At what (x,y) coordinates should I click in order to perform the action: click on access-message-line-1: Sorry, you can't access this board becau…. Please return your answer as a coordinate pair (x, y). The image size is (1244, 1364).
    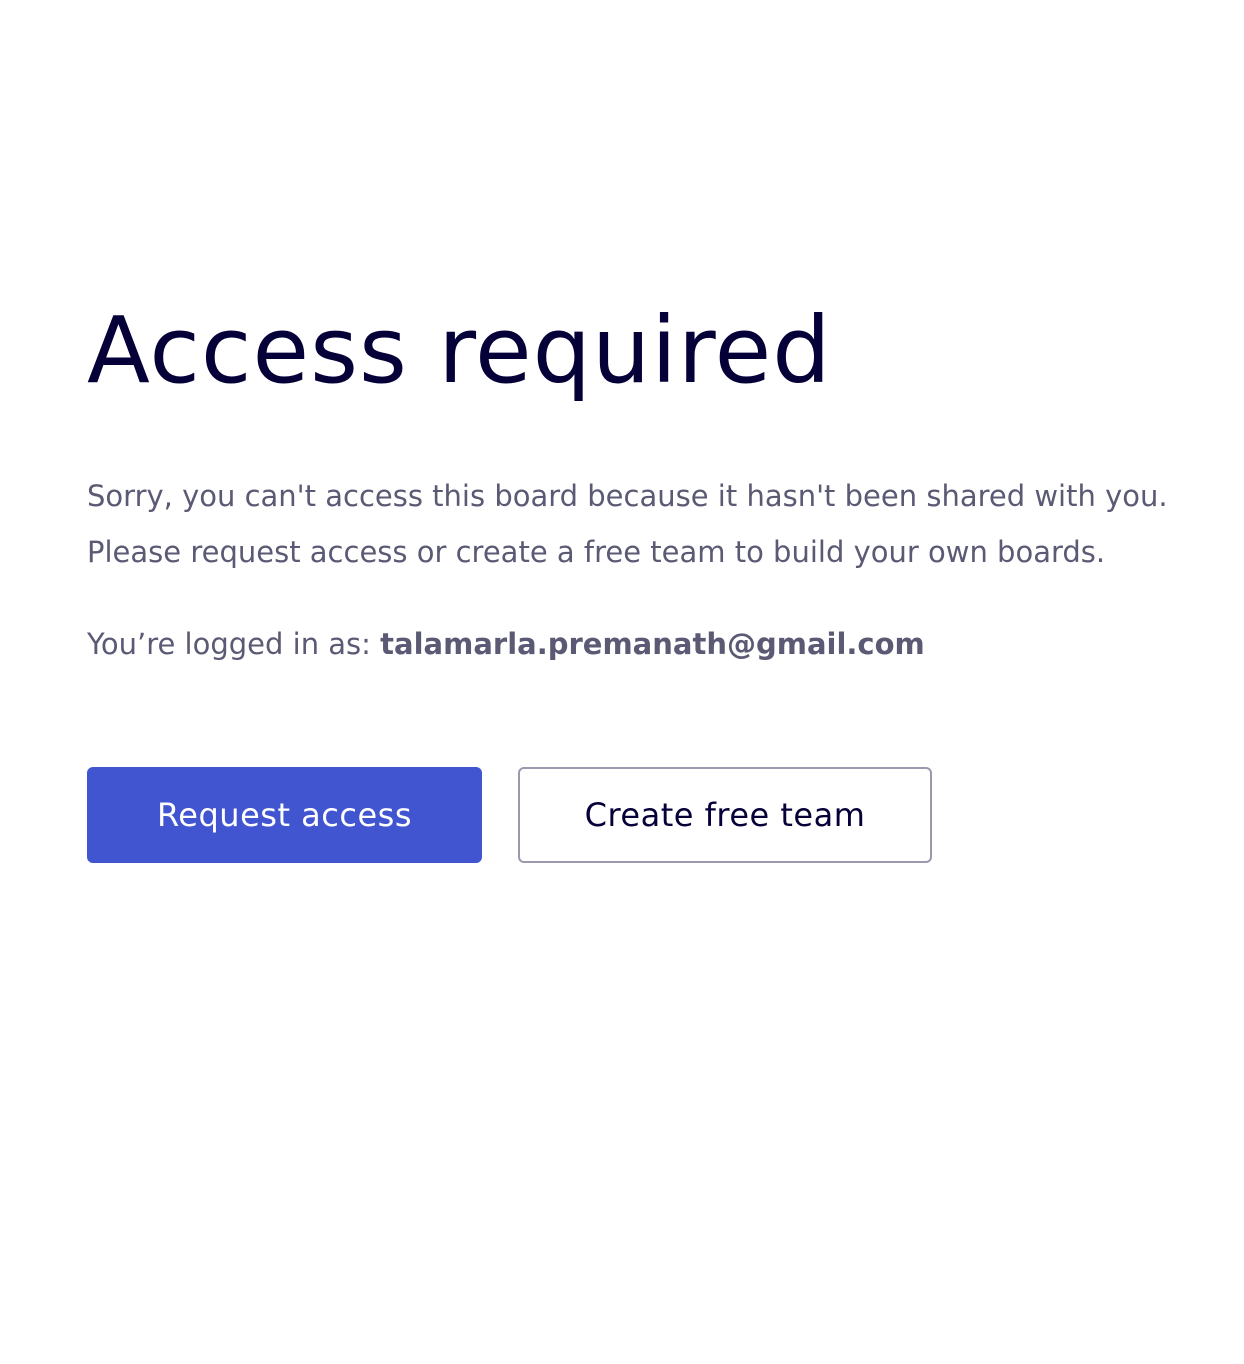
    Looking at the image, I should click on (627, 496).